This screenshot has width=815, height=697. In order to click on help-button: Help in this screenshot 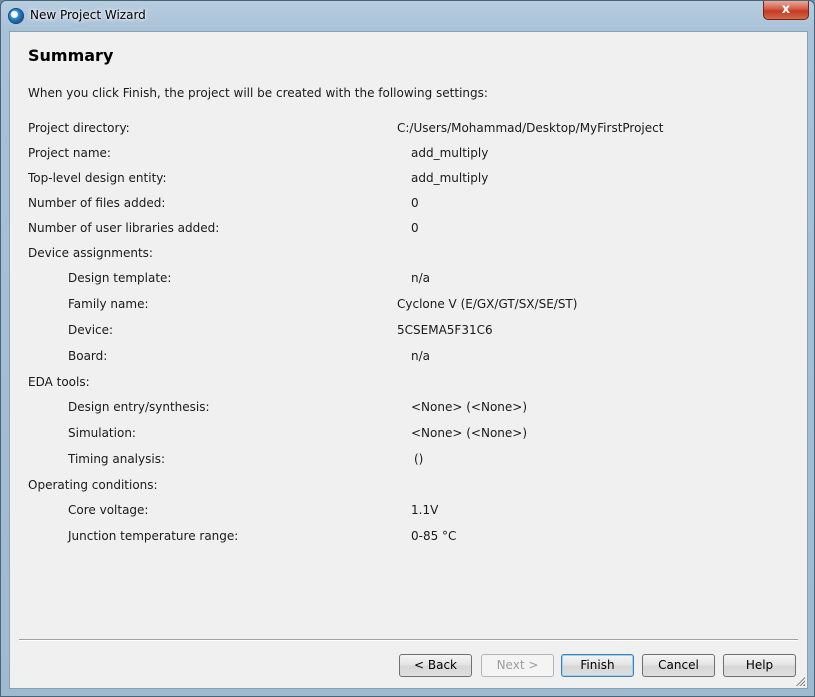, I will do `click(759, 665)`.